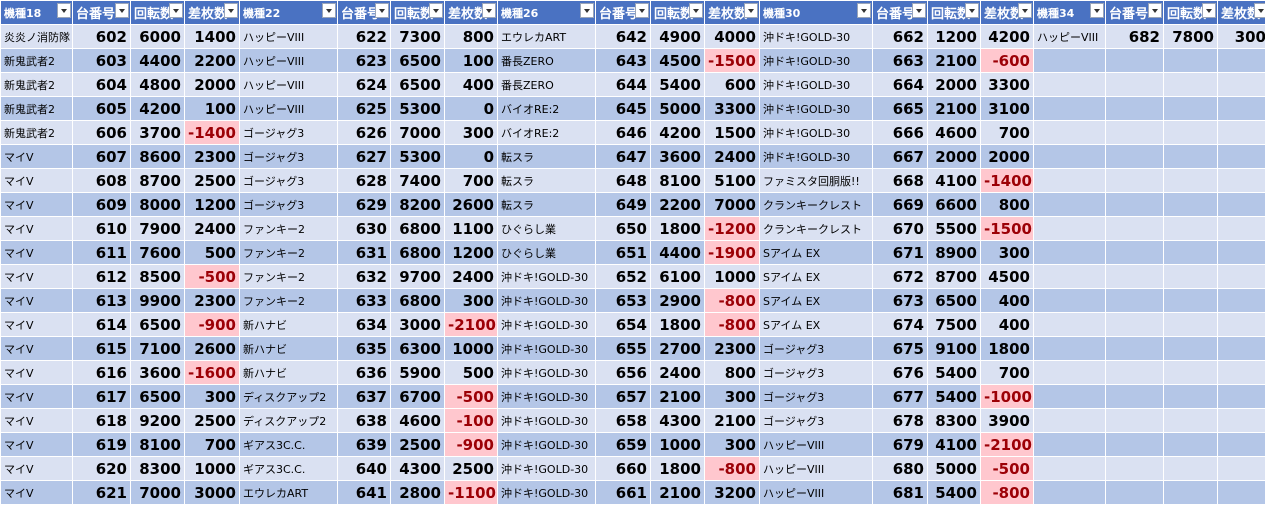  I want to click on diff-cell: -1000, so click(1007, 396).